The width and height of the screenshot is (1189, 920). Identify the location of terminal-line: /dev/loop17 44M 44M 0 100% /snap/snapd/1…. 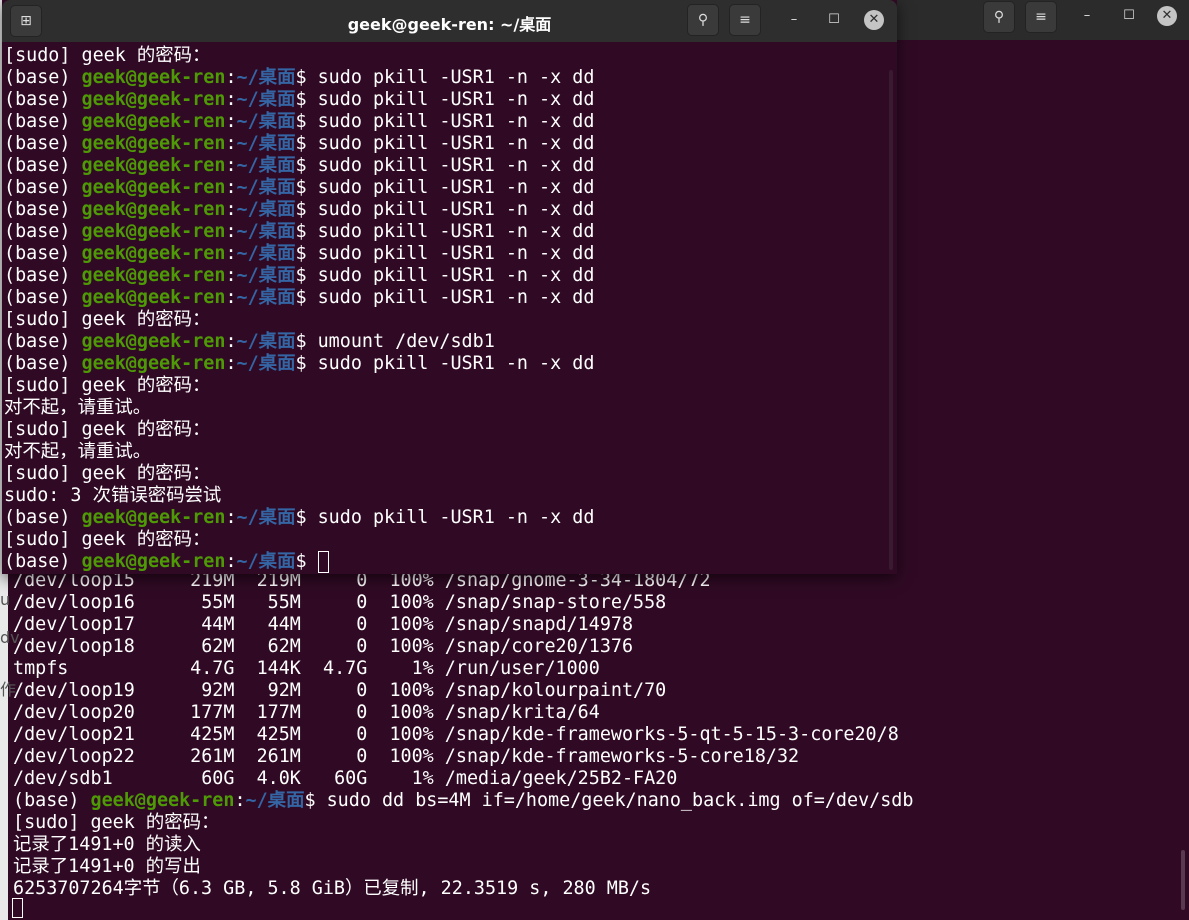
(323, 624).